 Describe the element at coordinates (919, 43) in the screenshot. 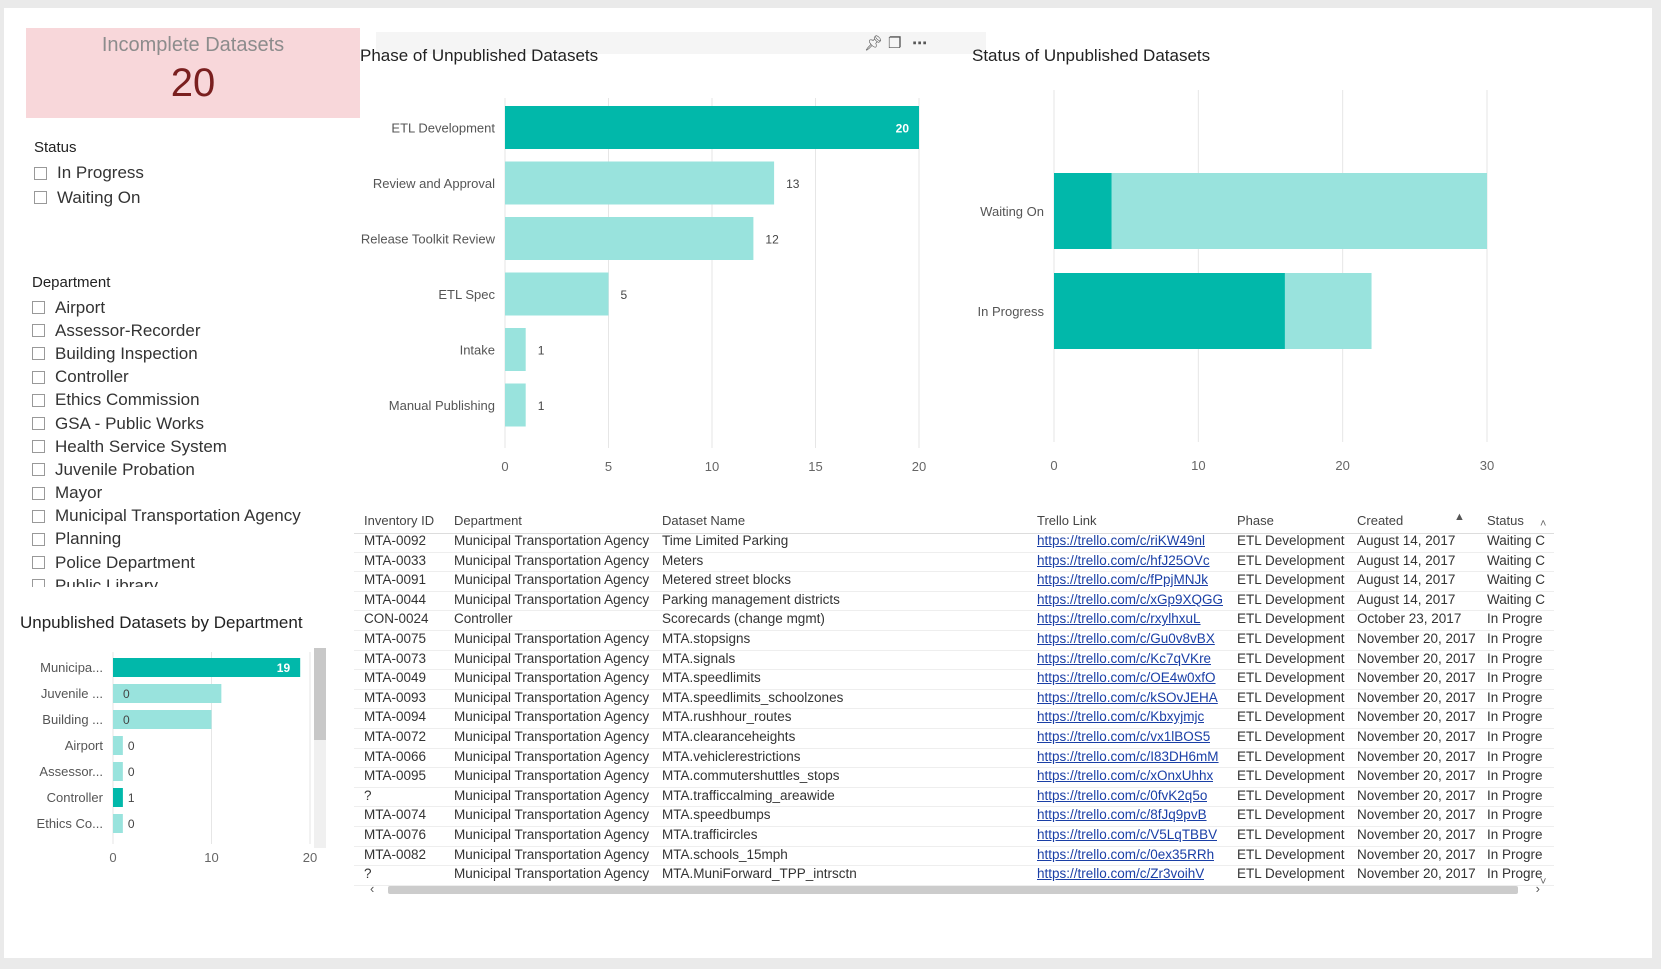

I see `more-options-icon: ⋯` at that location.